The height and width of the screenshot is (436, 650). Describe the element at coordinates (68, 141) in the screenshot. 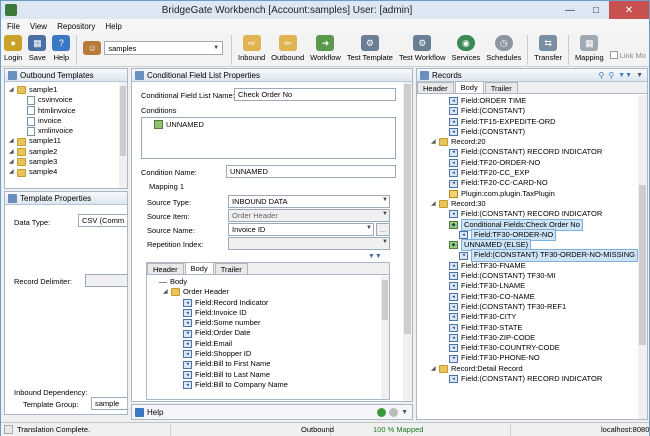

I see `tree-node: ◢ sample11` at that location.